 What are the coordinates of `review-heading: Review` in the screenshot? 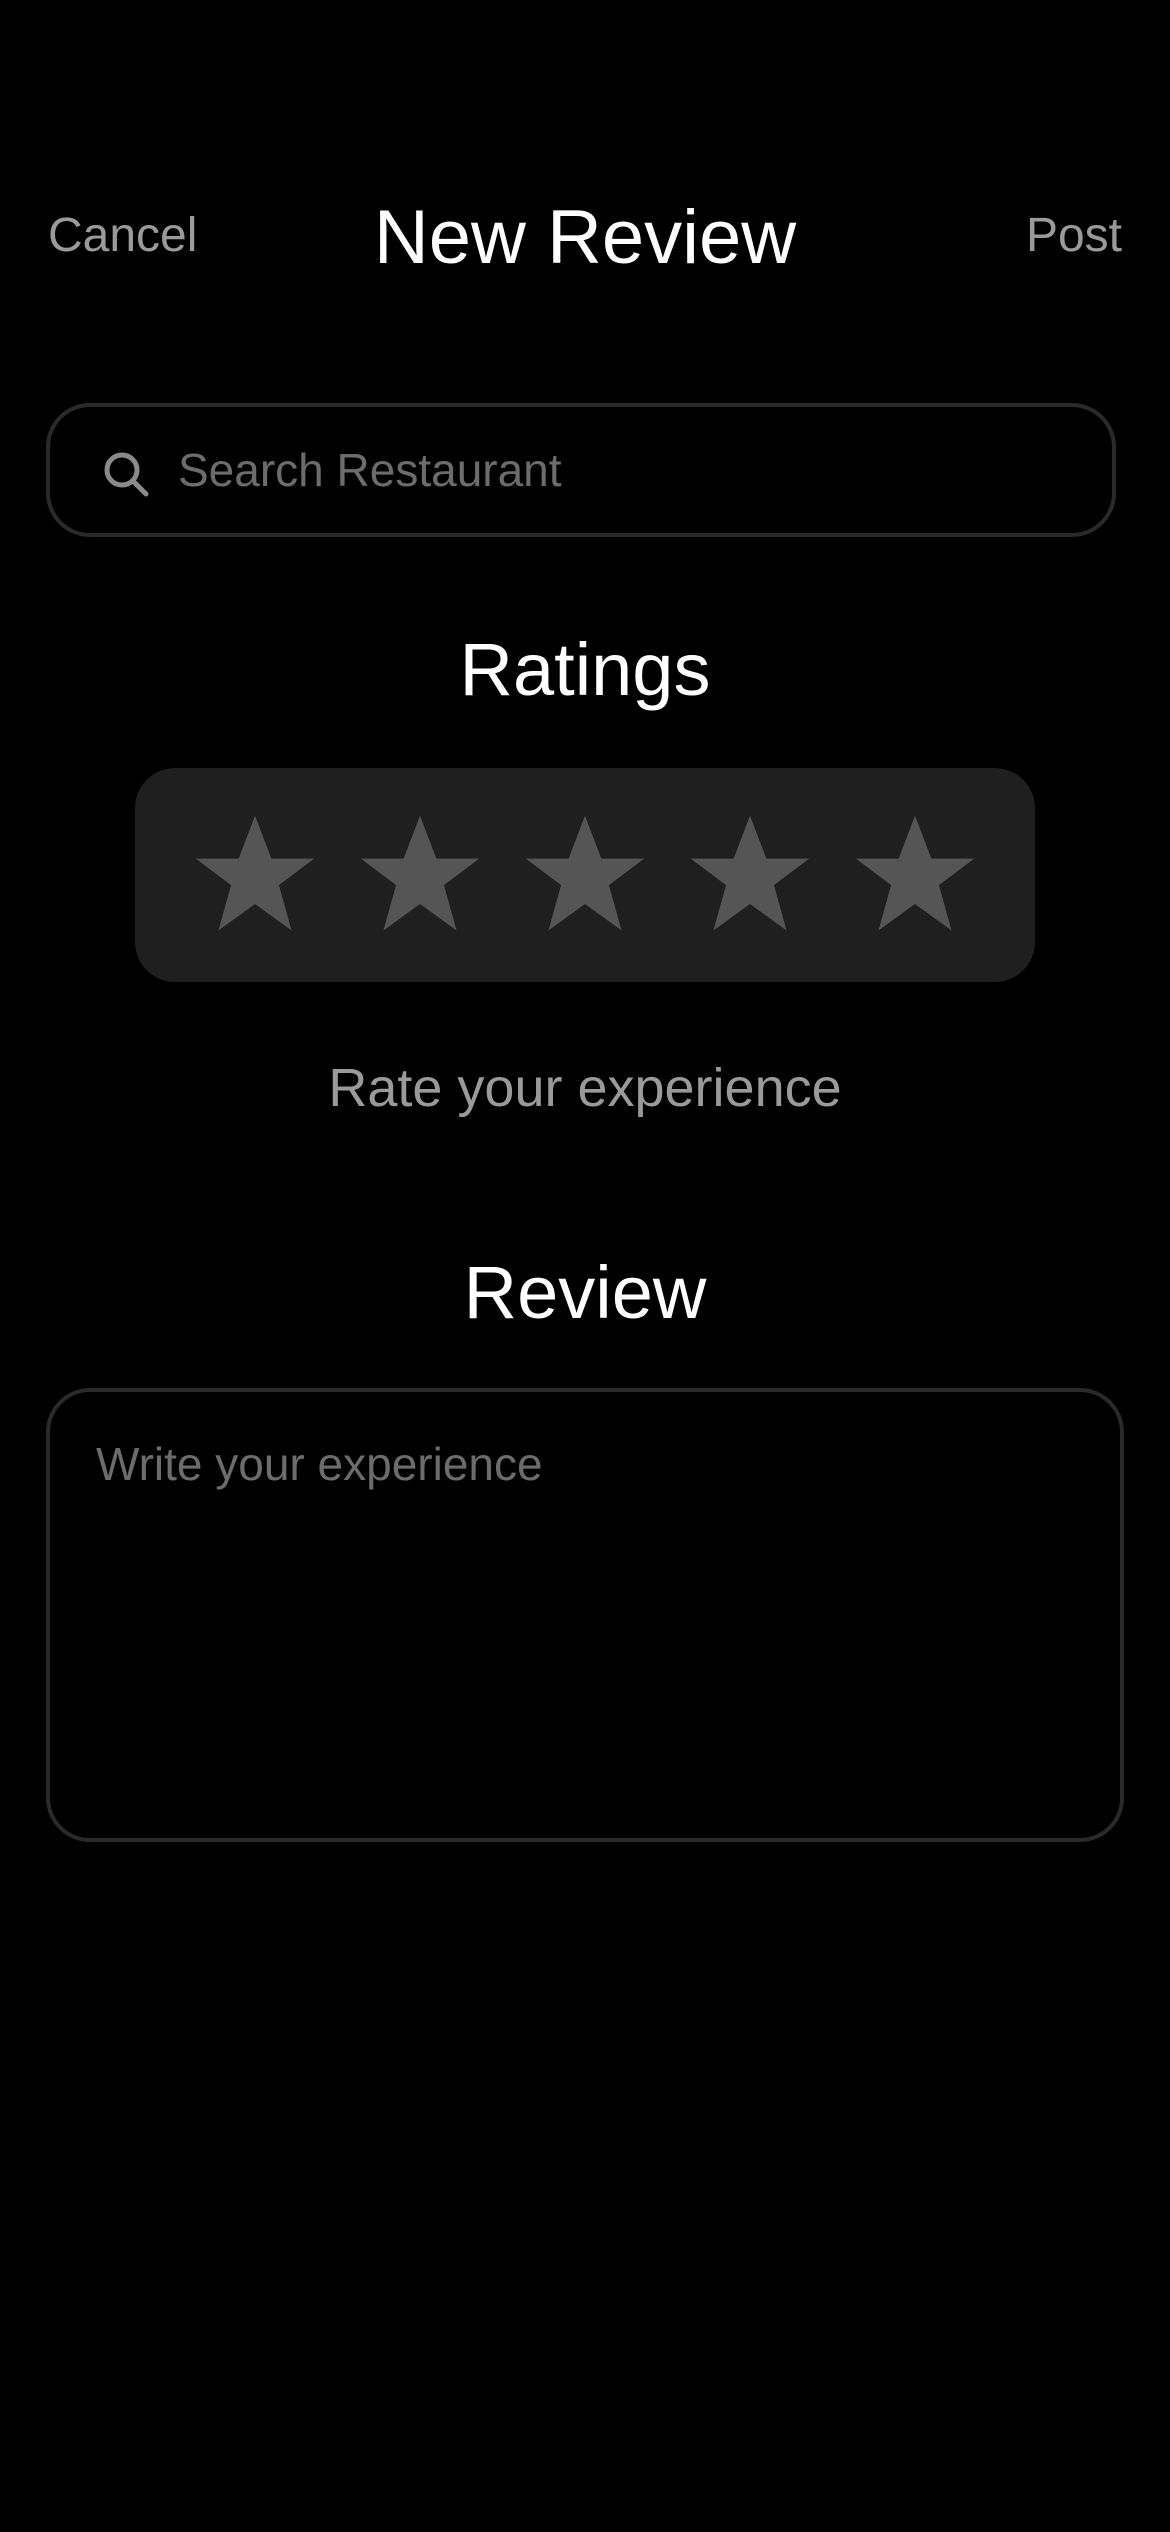 It's located at (585, 1292).